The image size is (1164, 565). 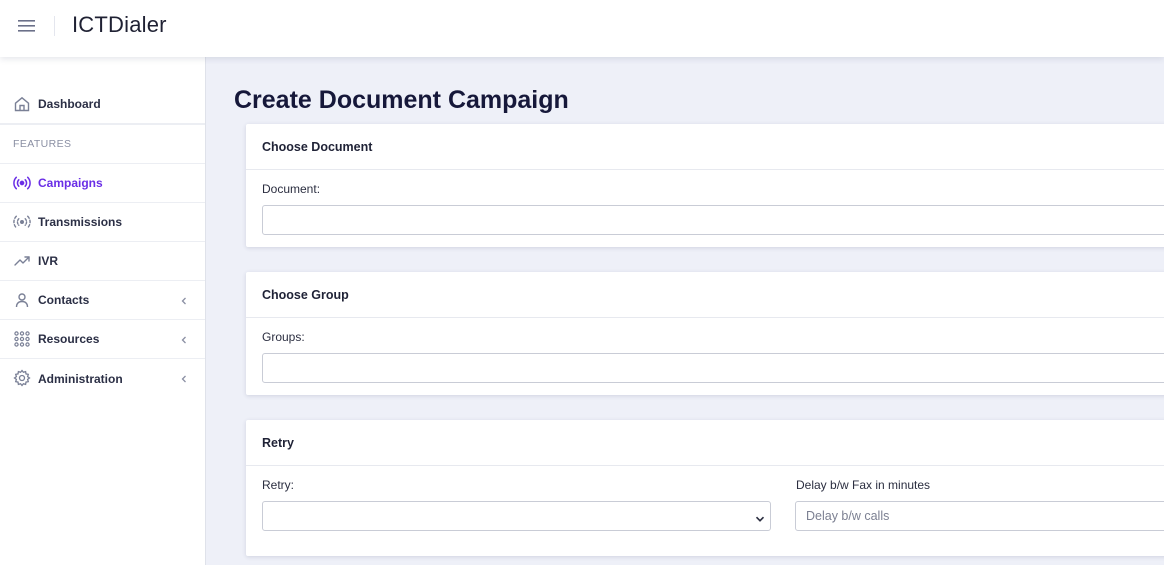 What do you see at coordinates (102, 339) in the screenshot?
I see `sidebar-item-resources: Resources` at bounding box center [102, 339].